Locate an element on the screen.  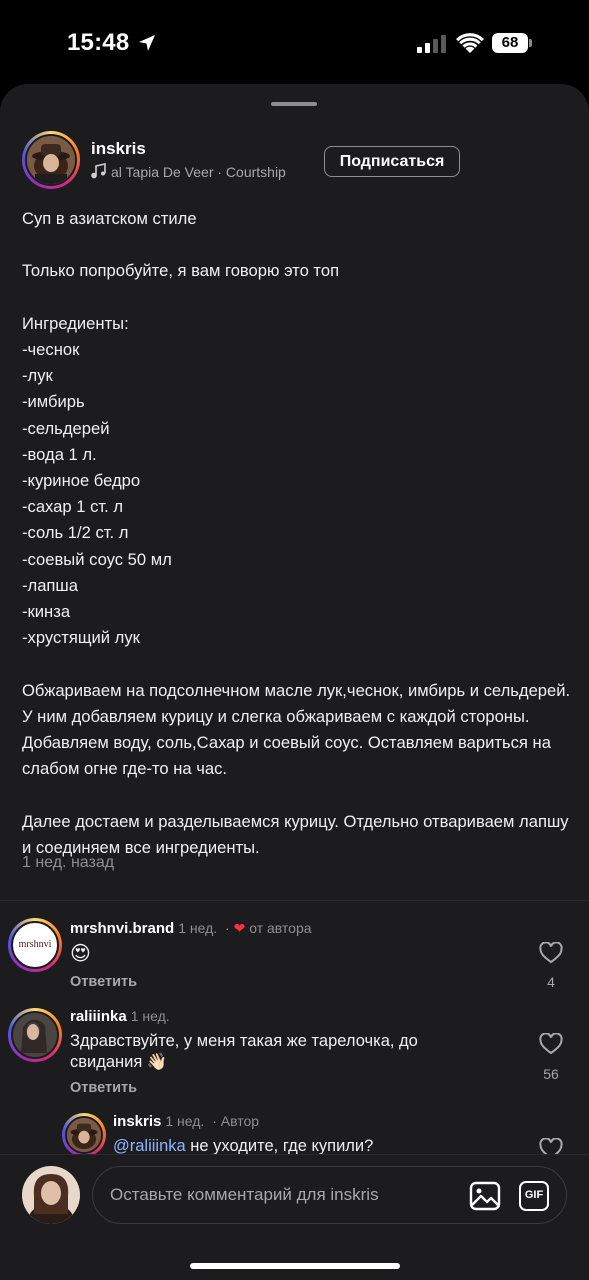
battery-level: 68 is located at coordinates (510, 42).